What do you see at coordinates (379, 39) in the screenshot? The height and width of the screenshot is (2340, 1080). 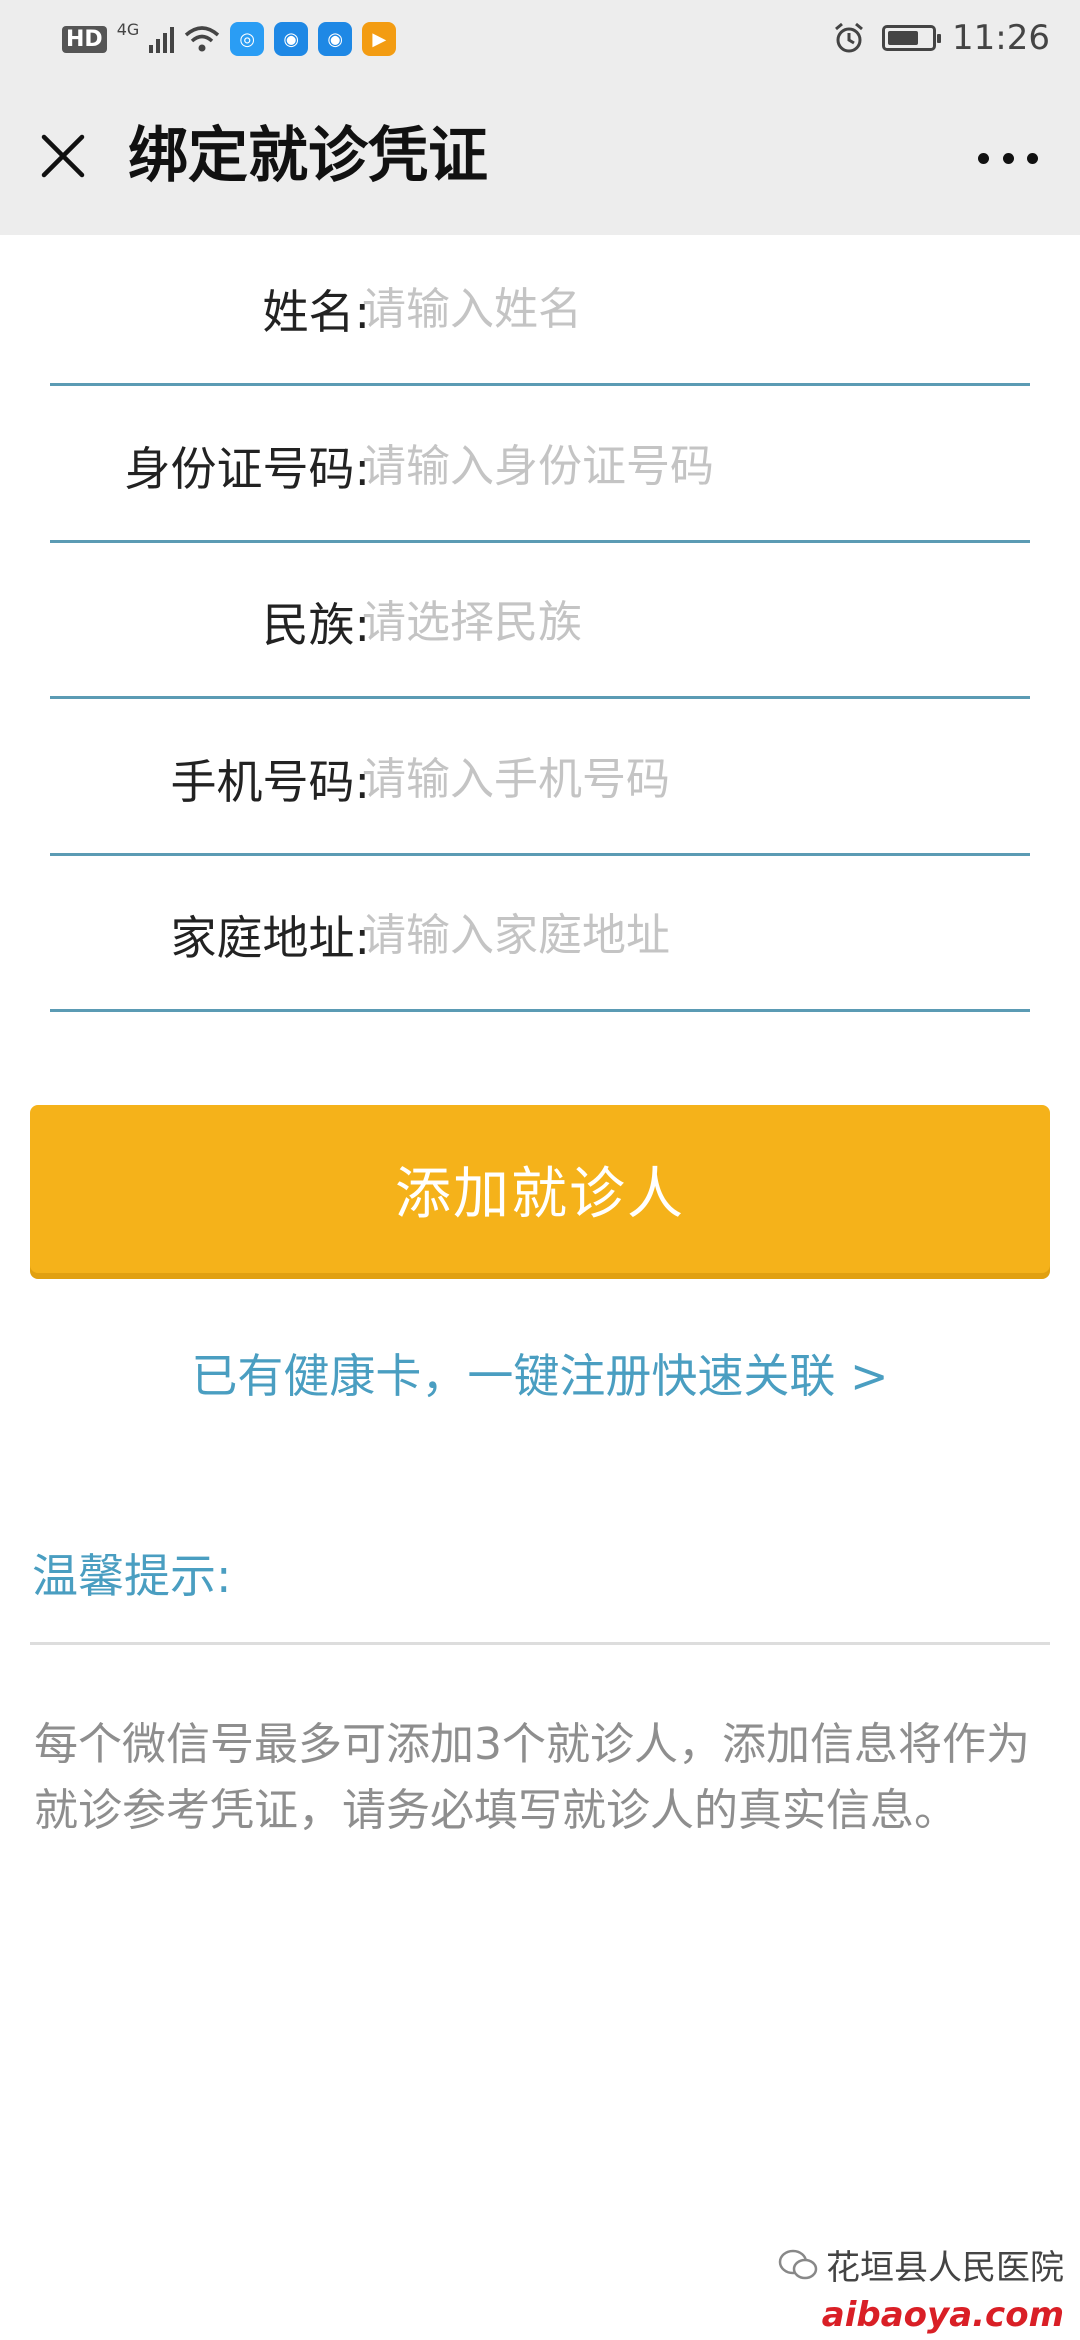 I see `video-app-icon: ▶` at bounding box center [379, 39].